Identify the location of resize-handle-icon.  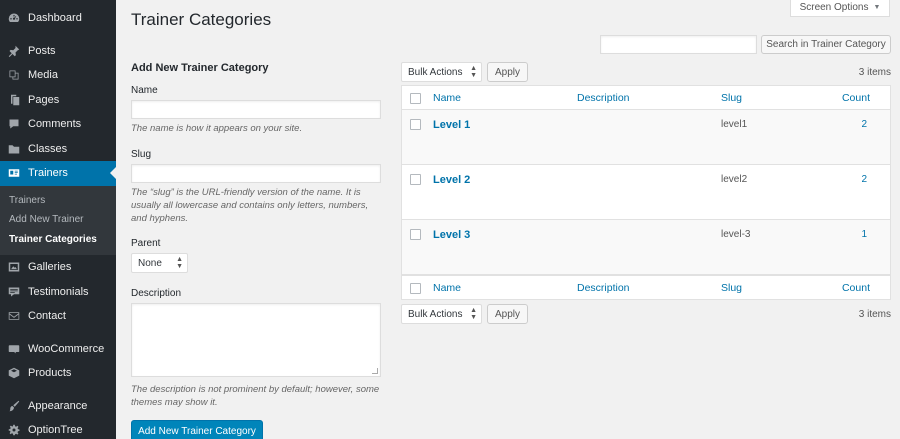
(375, 371).